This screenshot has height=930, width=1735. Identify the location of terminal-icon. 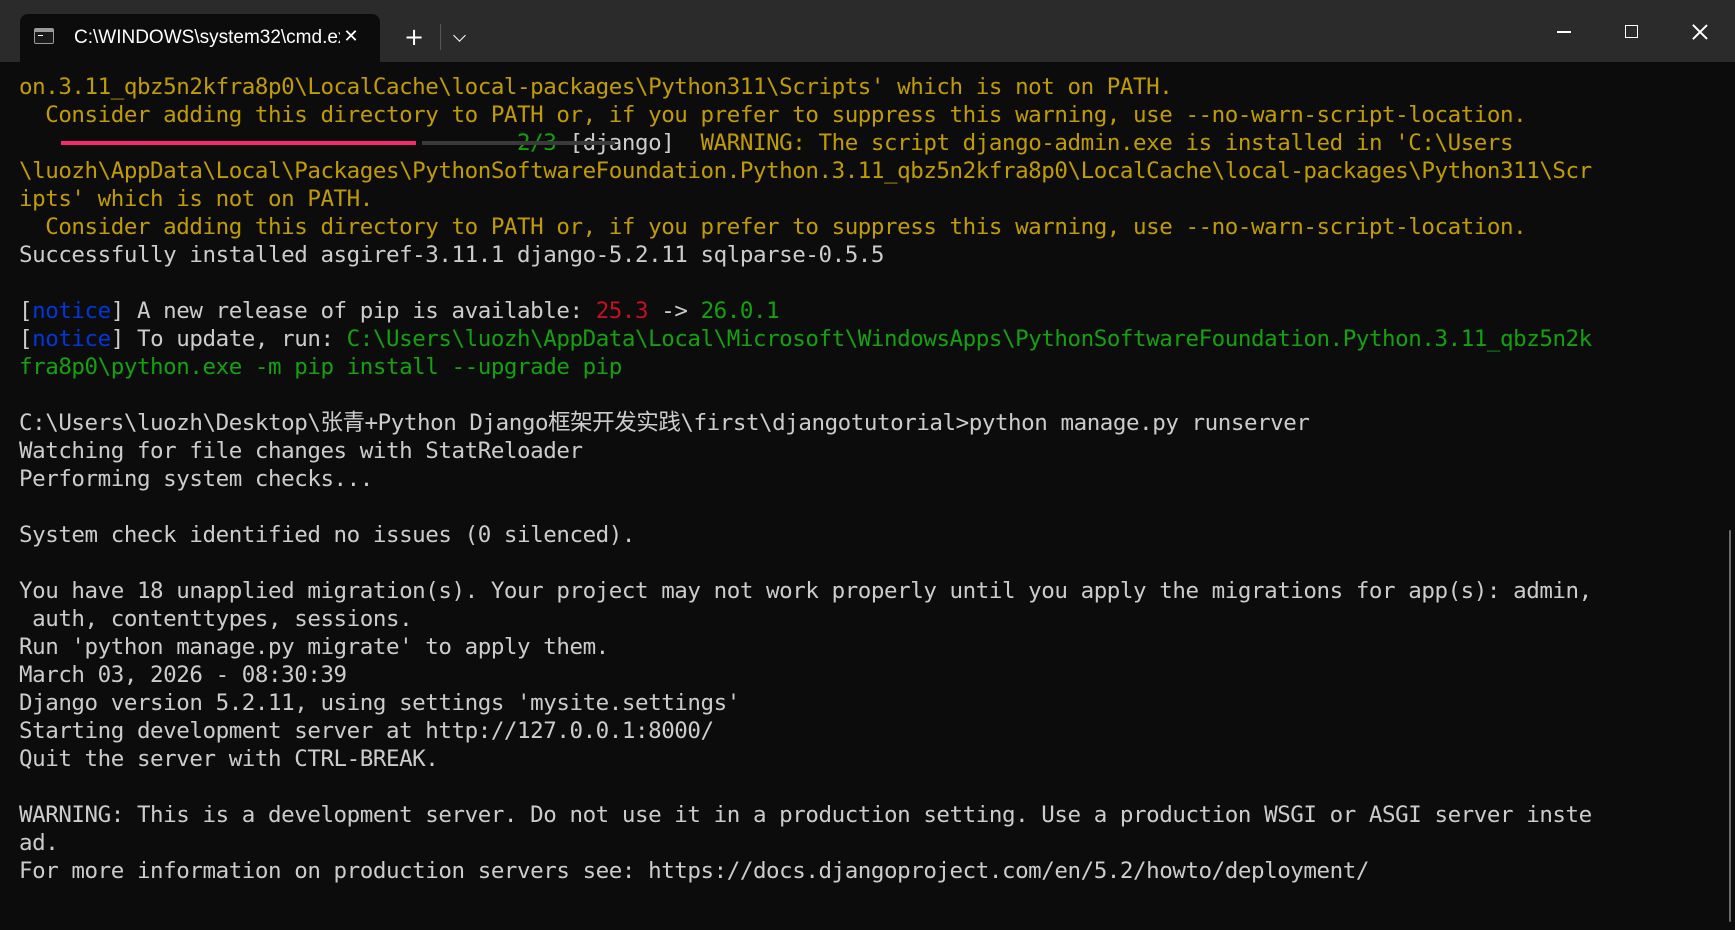
(44, 36).